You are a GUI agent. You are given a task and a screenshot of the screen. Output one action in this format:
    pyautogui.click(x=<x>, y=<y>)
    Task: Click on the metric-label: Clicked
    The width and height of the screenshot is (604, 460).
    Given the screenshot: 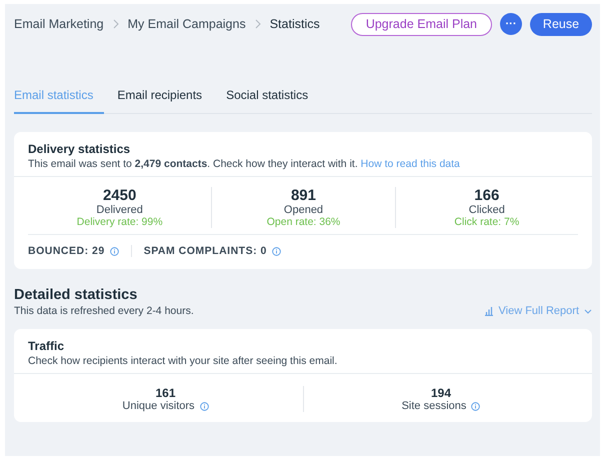 What is the action you would take?
    pyautogui.click(x=486, y=210)
    